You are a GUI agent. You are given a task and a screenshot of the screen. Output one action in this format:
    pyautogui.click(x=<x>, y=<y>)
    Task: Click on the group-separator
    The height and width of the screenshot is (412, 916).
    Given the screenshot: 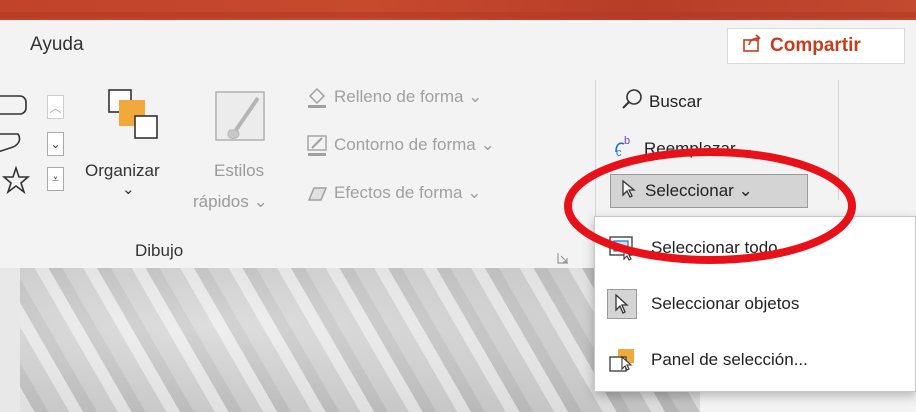 What is the action you would take?
    pyautogui.click(x=838, y=140)
    